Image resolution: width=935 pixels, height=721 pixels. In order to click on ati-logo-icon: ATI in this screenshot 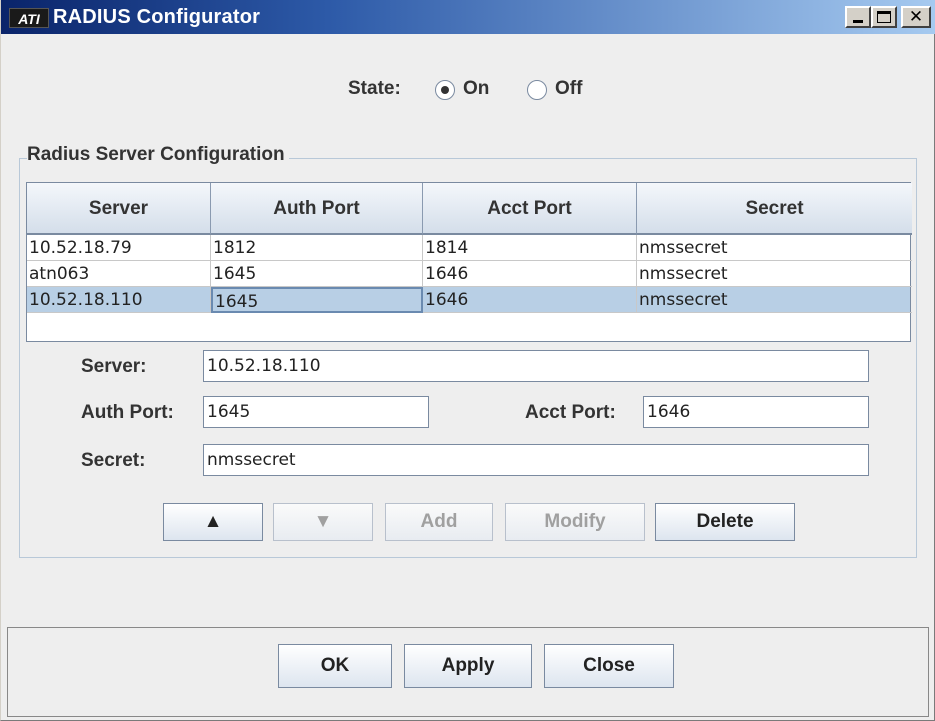, I will do `click(29, 18)`.